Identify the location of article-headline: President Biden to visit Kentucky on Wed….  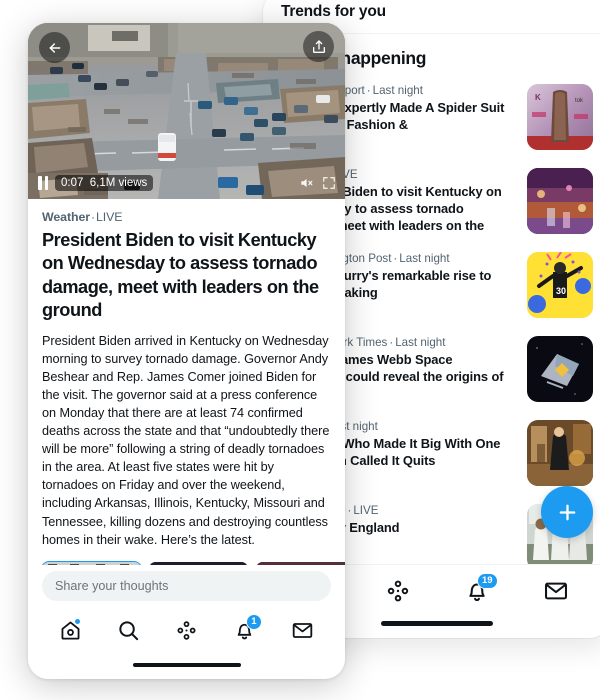
(180, 275).